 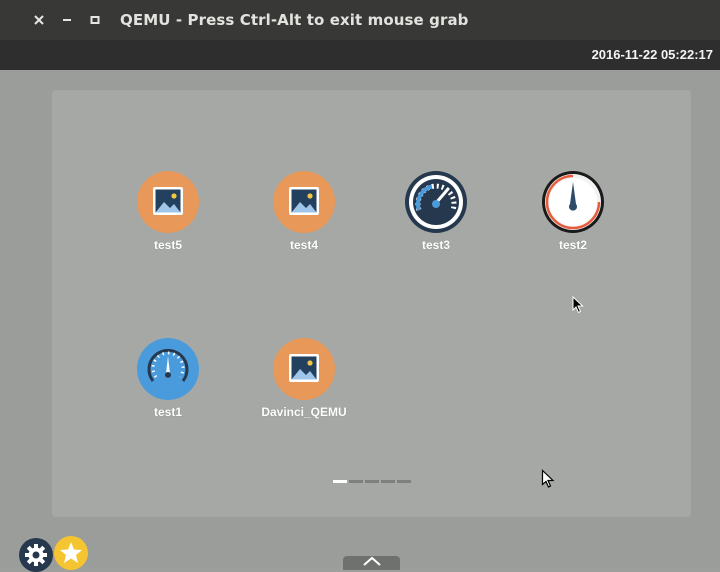 I want to click on app-davinci-qemu: Davinci_QEMU, so click(x=304, y=378).